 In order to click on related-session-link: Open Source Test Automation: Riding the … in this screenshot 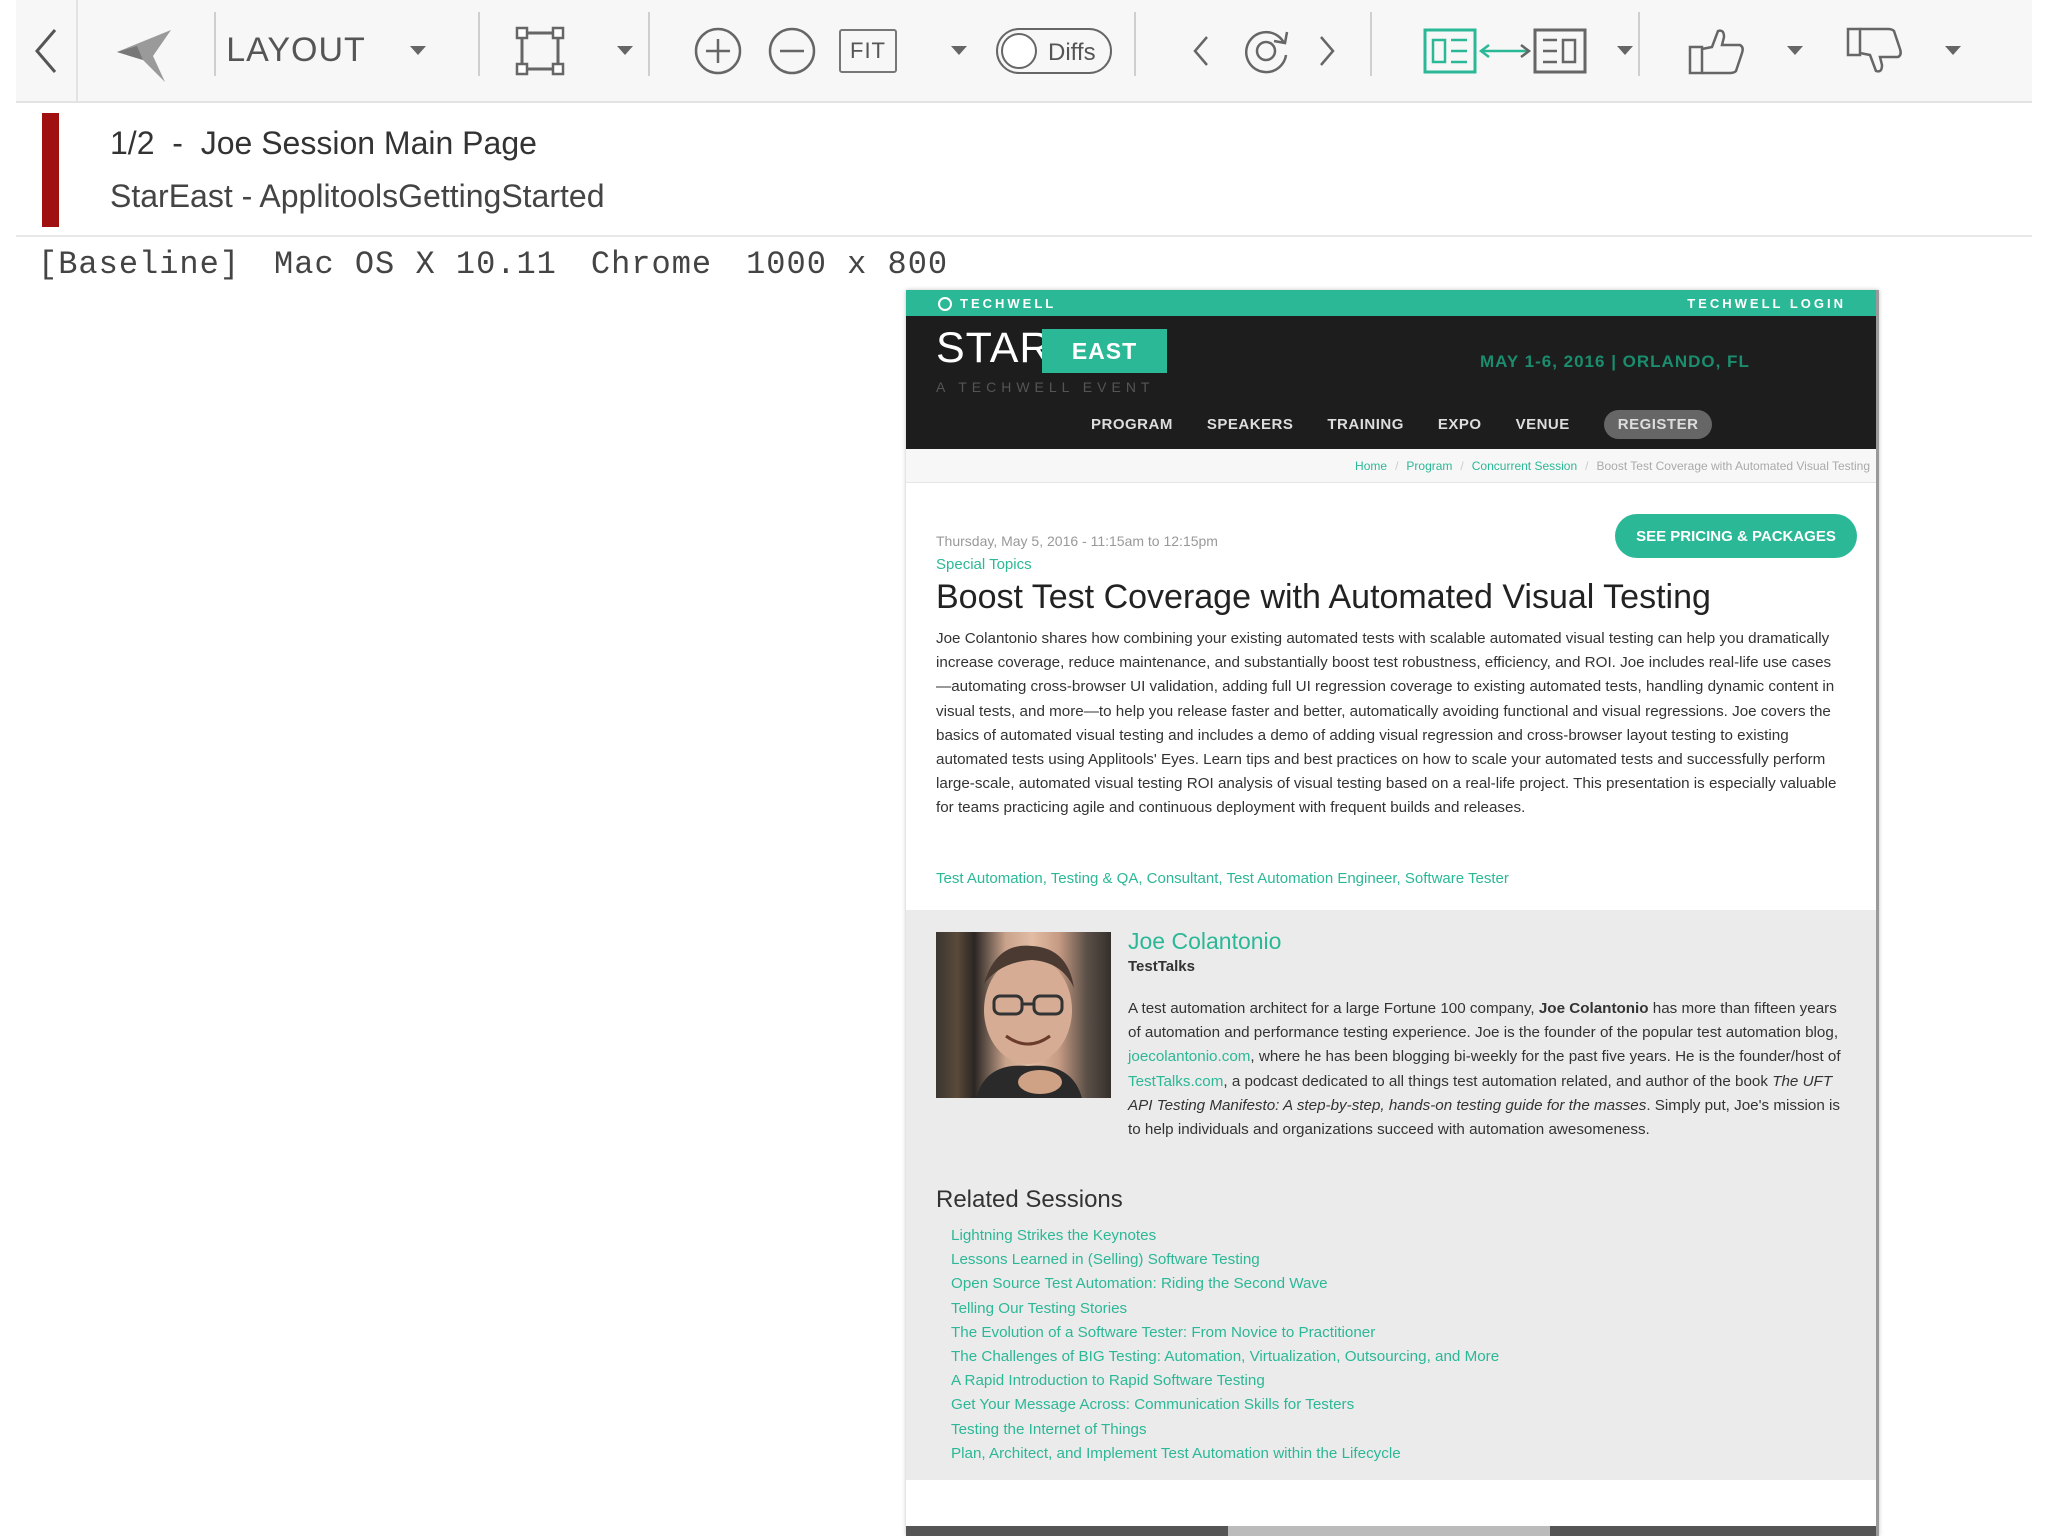, I will do `click(1225, 1284)`.